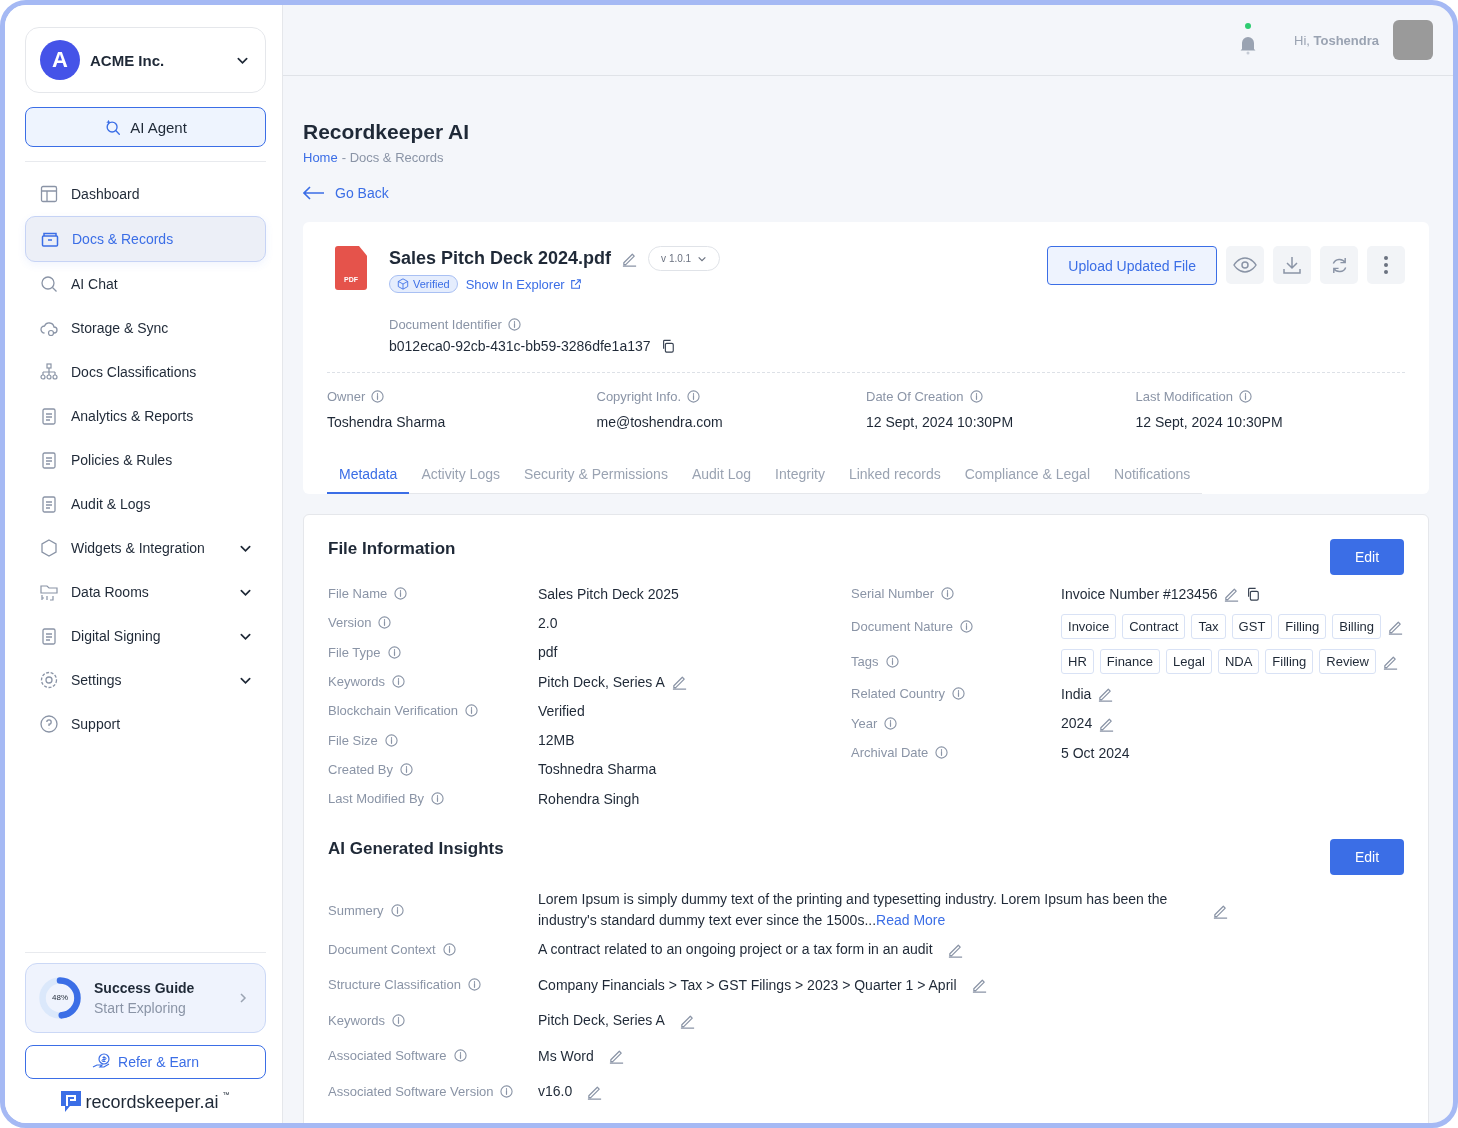  What do you see at coordinates (145, 548) in the screenshot?
I see `sidebar-item: Widgets & Integration` at bounding box center [145, 548].